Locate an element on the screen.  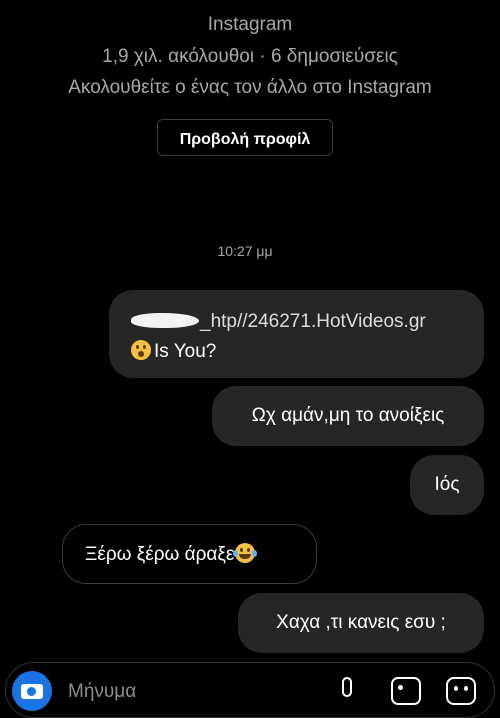
message-text: Ιός is located at coordinates (447, 484).